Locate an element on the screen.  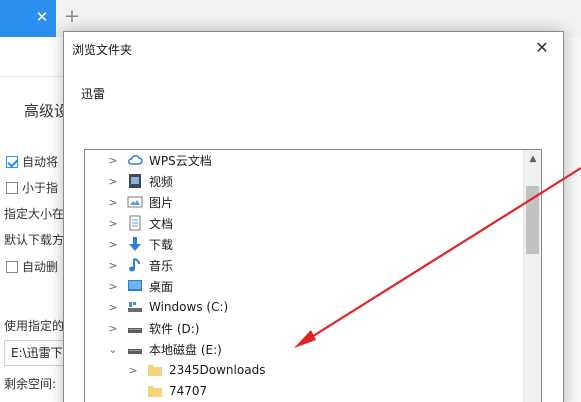
music-folder-icon is located at coordinates (135, 265).